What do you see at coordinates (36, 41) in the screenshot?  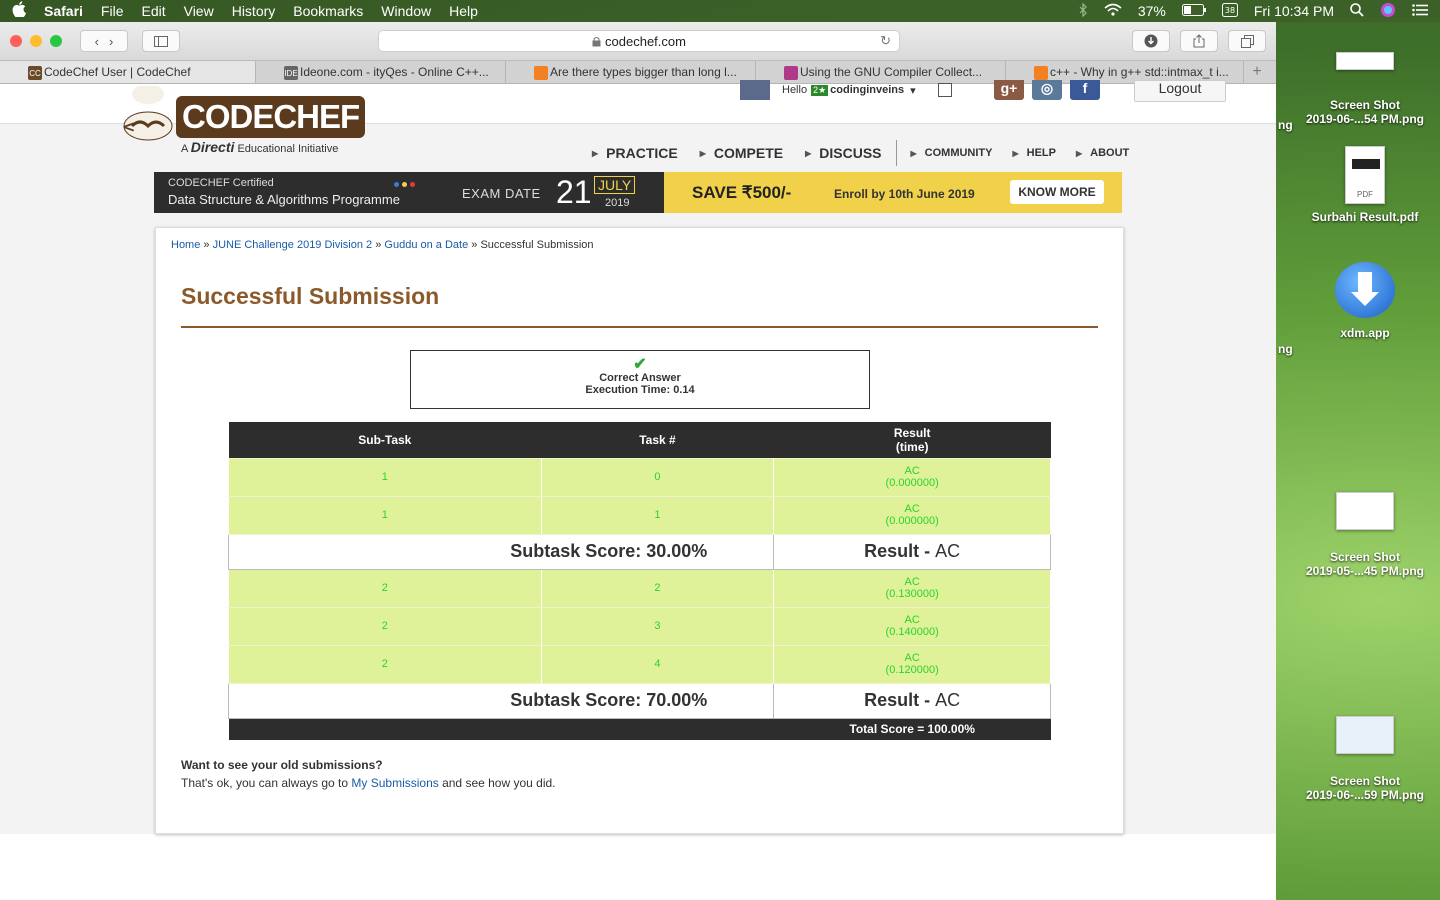 I see `minimize-window-button` at bounding box center [36, 41].